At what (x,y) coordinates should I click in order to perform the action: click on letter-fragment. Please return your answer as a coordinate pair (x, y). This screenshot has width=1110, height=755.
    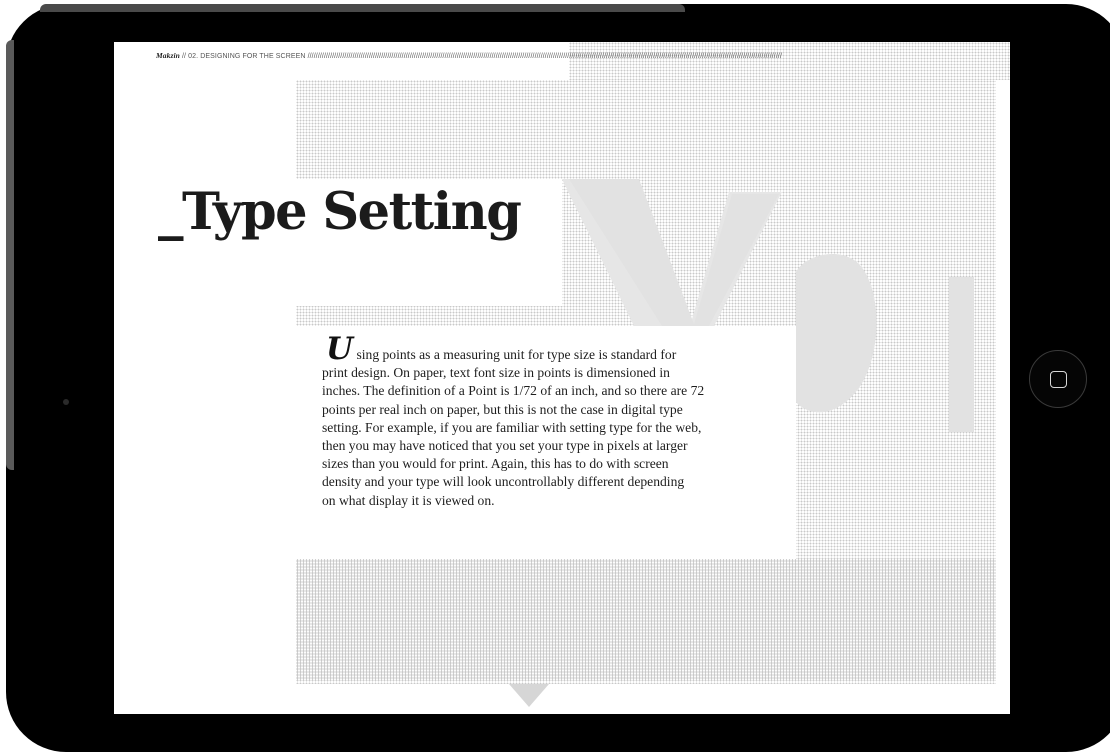
    Looking at the image, I should click on (961, 354).